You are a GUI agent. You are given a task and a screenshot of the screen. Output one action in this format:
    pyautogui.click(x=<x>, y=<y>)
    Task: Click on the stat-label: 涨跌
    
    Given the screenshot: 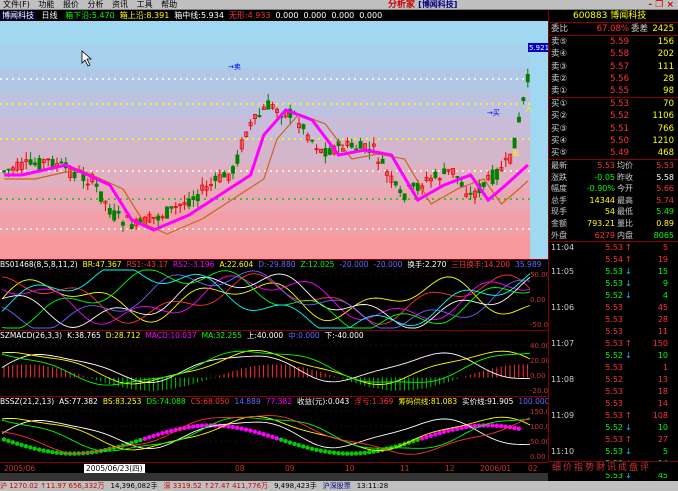 What is the action you would take?
    pyautogui.click(x=559, y=177)
    